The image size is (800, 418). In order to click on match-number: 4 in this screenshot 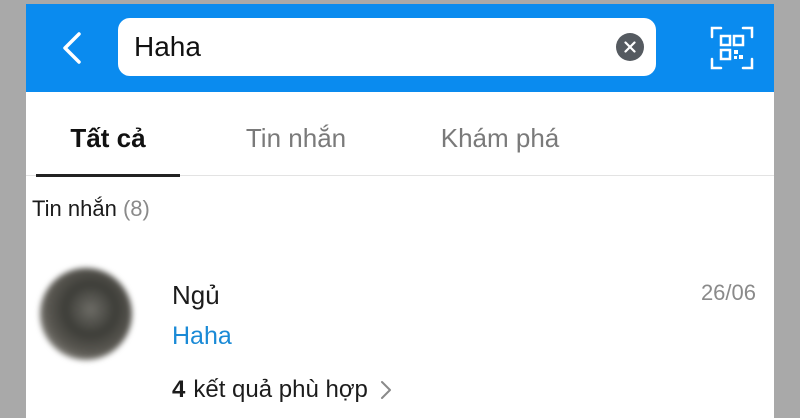, I will do `click(179, 389)`.